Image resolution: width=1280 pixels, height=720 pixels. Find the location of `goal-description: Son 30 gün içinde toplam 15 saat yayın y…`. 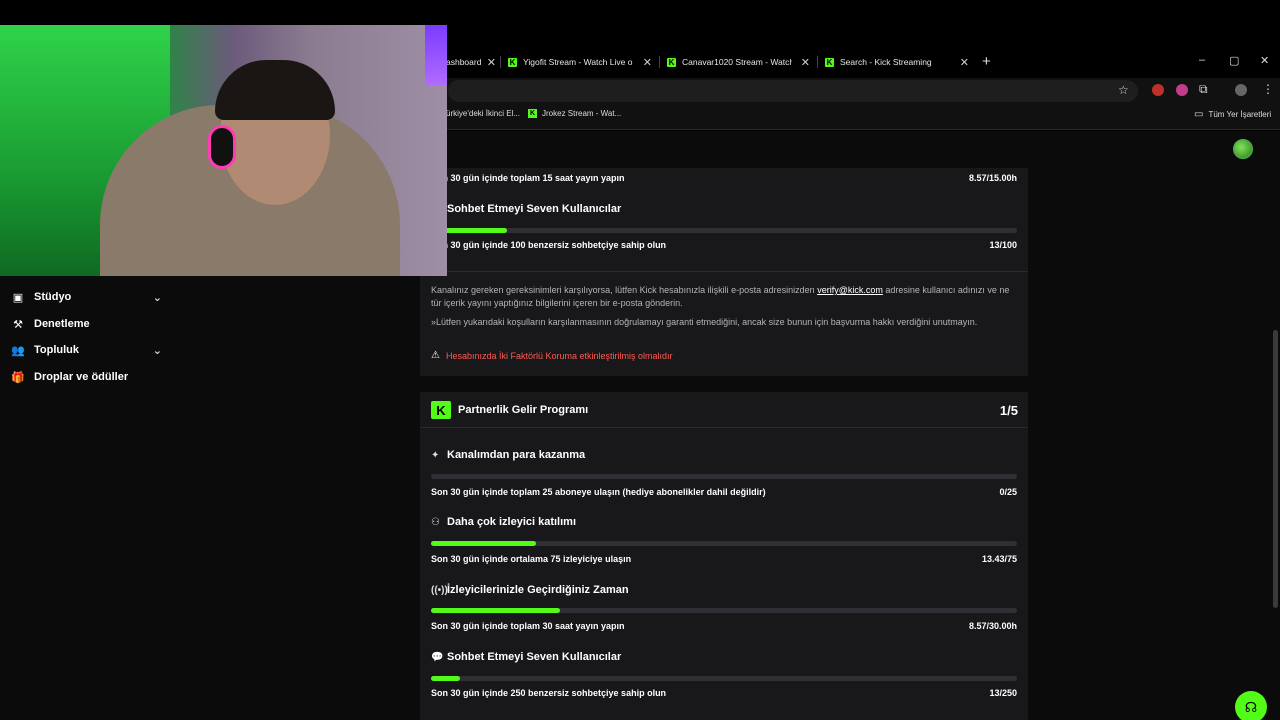

goal-description: Son 30 gün içinde toplam 15 saat yayın y… is located at coordinates (528, 178).